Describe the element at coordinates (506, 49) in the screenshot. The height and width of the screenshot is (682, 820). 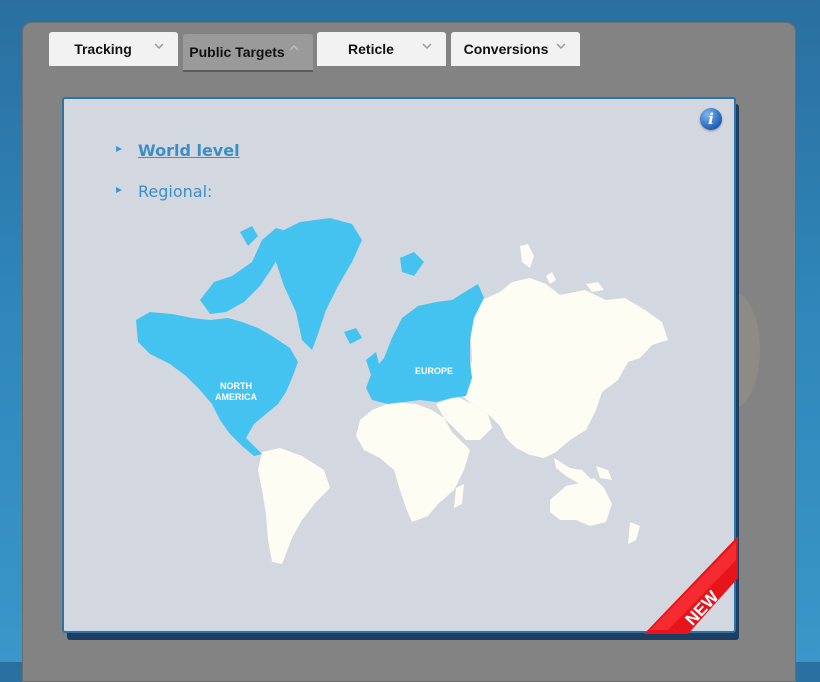
I see `tab-label: Conversions` at that location.